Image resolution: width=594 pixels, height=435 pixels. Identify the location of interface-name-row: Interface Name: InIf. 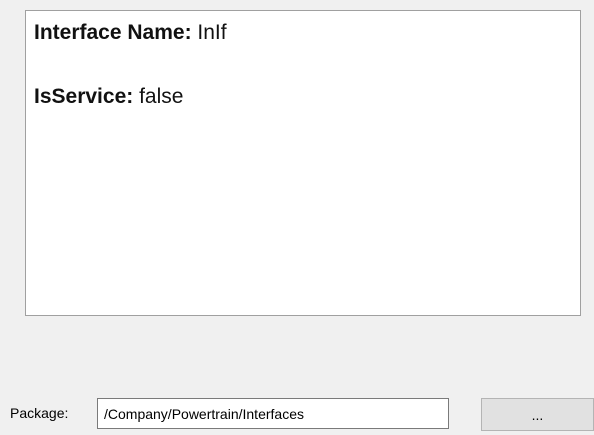
(130, 33).